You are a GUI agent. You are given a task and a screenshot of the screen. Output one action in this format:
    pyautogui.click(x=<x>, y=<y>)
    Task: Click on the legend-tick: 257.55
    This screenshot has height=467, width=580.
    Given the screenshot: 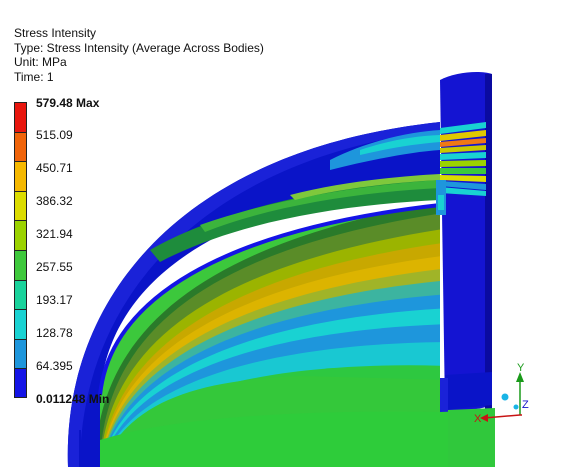 What is the action you would take?
    pyautogui.click(x=54, y=267)
    